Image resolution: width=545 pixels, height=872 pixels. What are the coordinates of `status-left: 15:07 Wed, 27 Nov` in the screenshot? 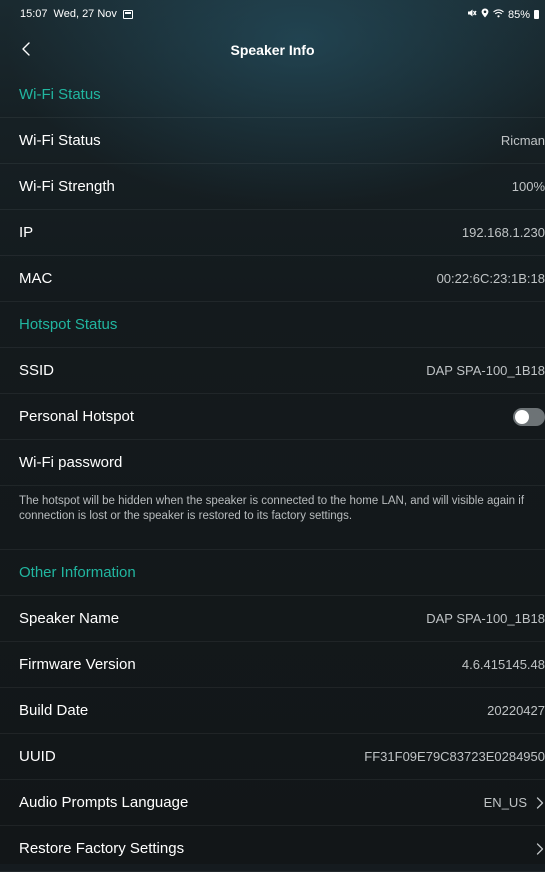 It's located at (76, 14).